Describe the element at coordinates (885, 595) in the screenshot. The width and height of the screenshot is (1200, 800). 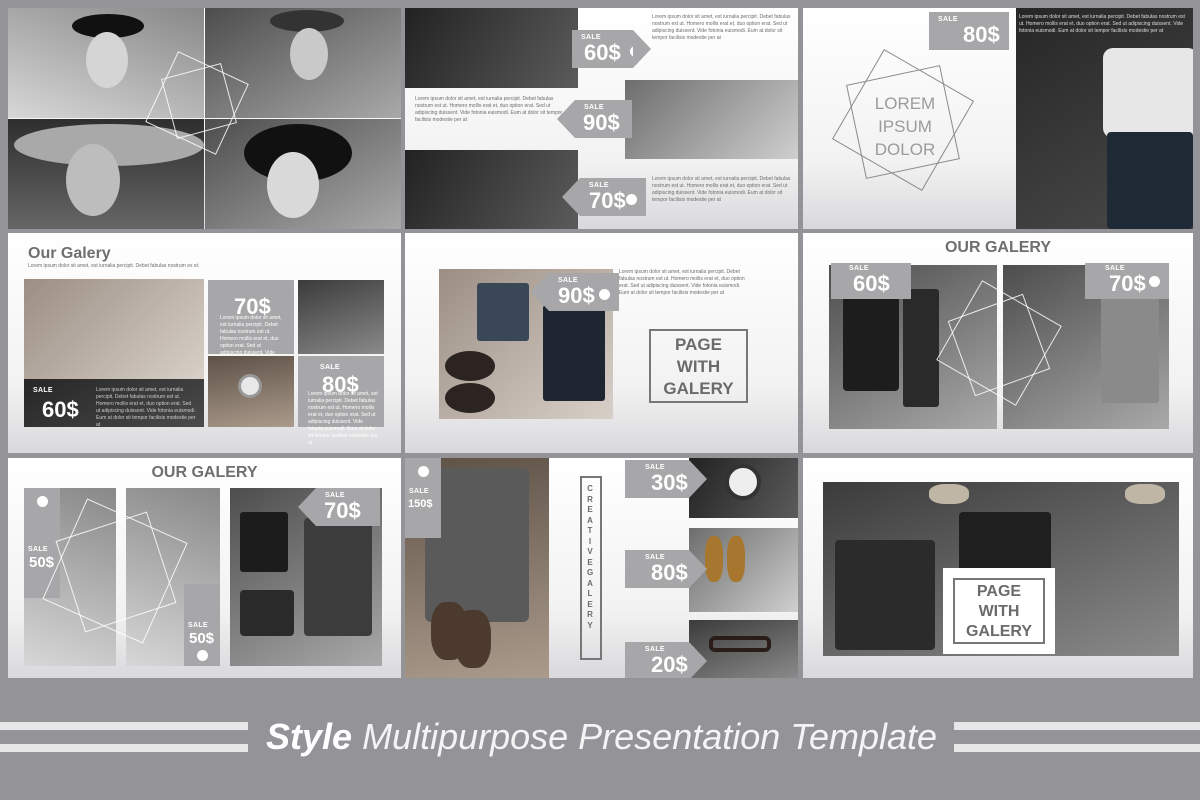
I see `clothes-rack-shape` at that location.